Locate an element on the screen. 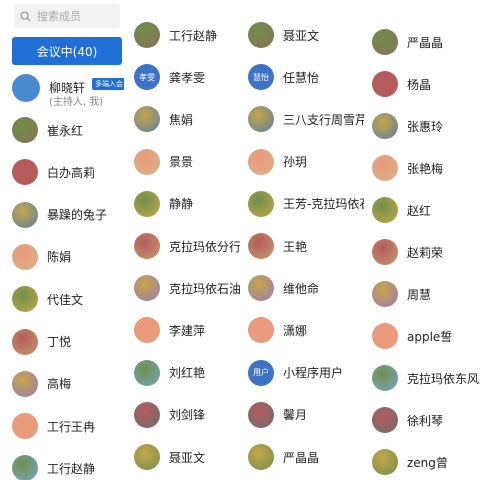 This screenshot has width=480, height=480. avatar: 慧怡 is located at coordinates (261, 77).